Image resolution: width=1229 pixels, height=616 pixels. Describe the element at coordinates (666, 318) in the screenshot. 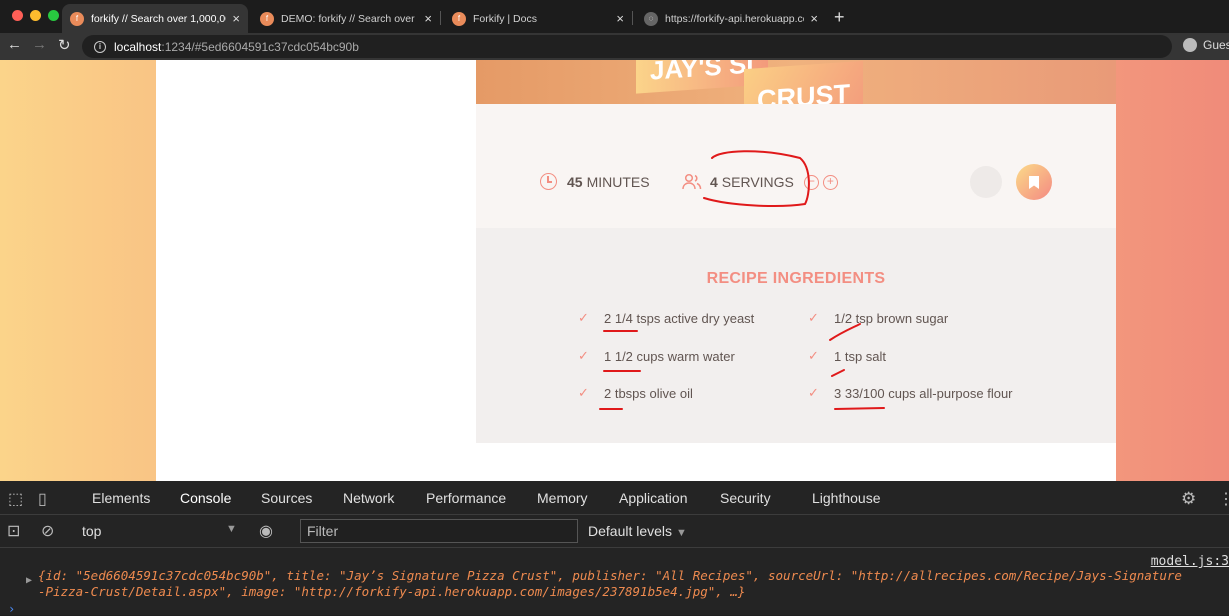

I see `ingredient-item: ✓ 2 1/4 tsps active dry yeast` at that location.